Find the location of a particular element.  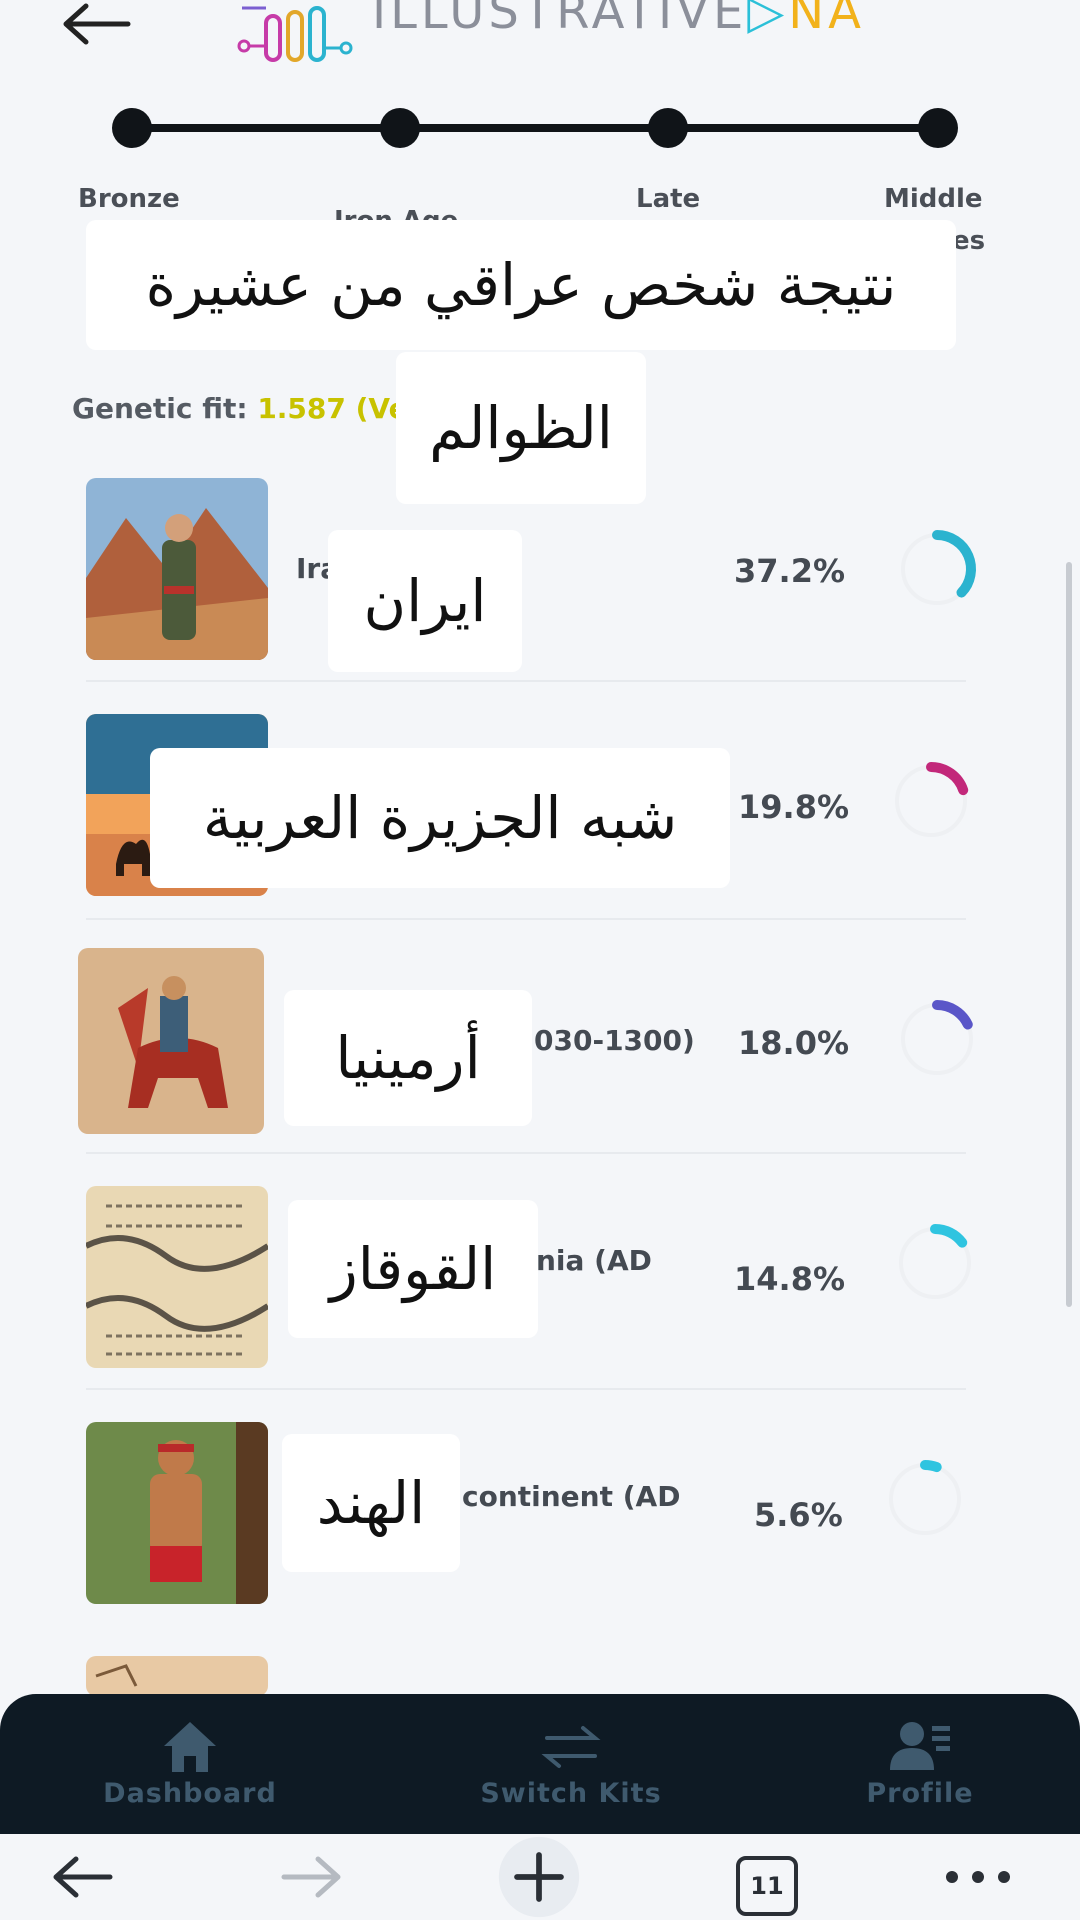

nav-switch-kits: Switch Kits is located at coordinates (571, 1764).